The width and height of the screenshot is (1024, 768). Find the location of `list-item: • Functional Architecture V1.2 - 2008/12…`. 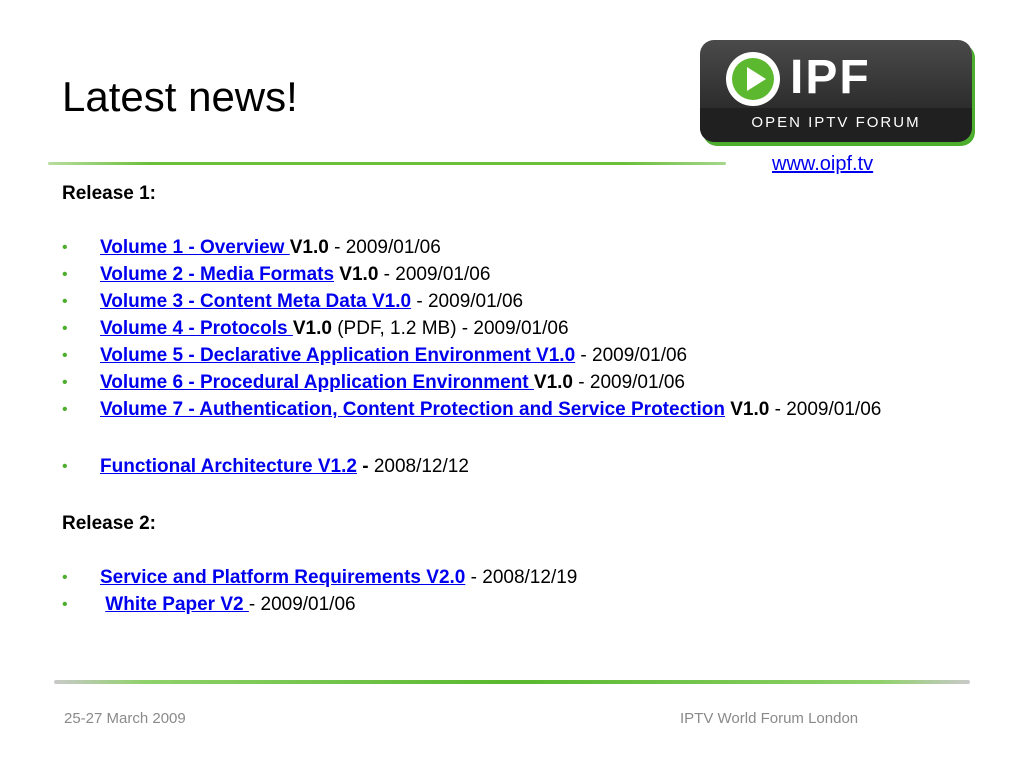

list-item: • Functional Architecture V1.2 - 2008/12… is located at coordinates (502, 467).